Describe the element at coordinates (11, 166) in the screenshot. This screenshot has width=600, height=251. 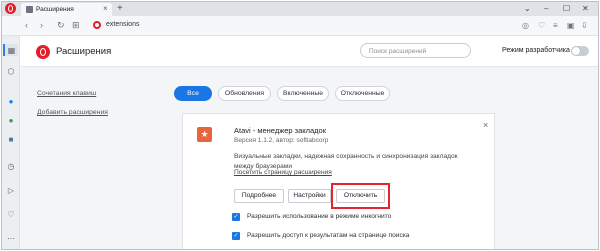
I see `history-icon: ◷` at that location.